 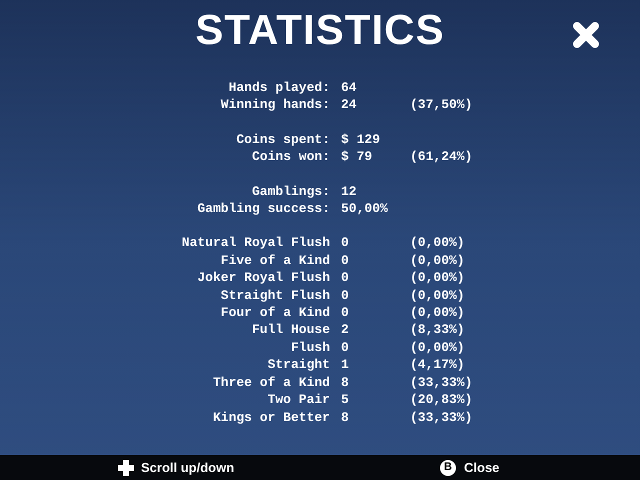 I want to click on close-icon, so click(x=586, y=35).